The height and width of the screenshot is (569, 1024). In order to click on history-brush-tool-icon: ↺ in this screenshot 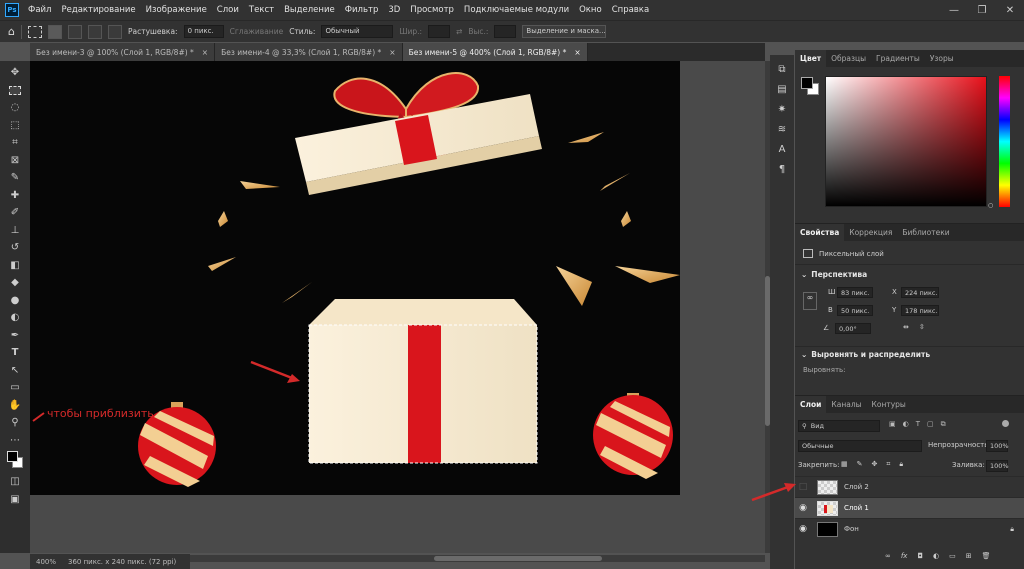, I will do `click(15, 248)`.